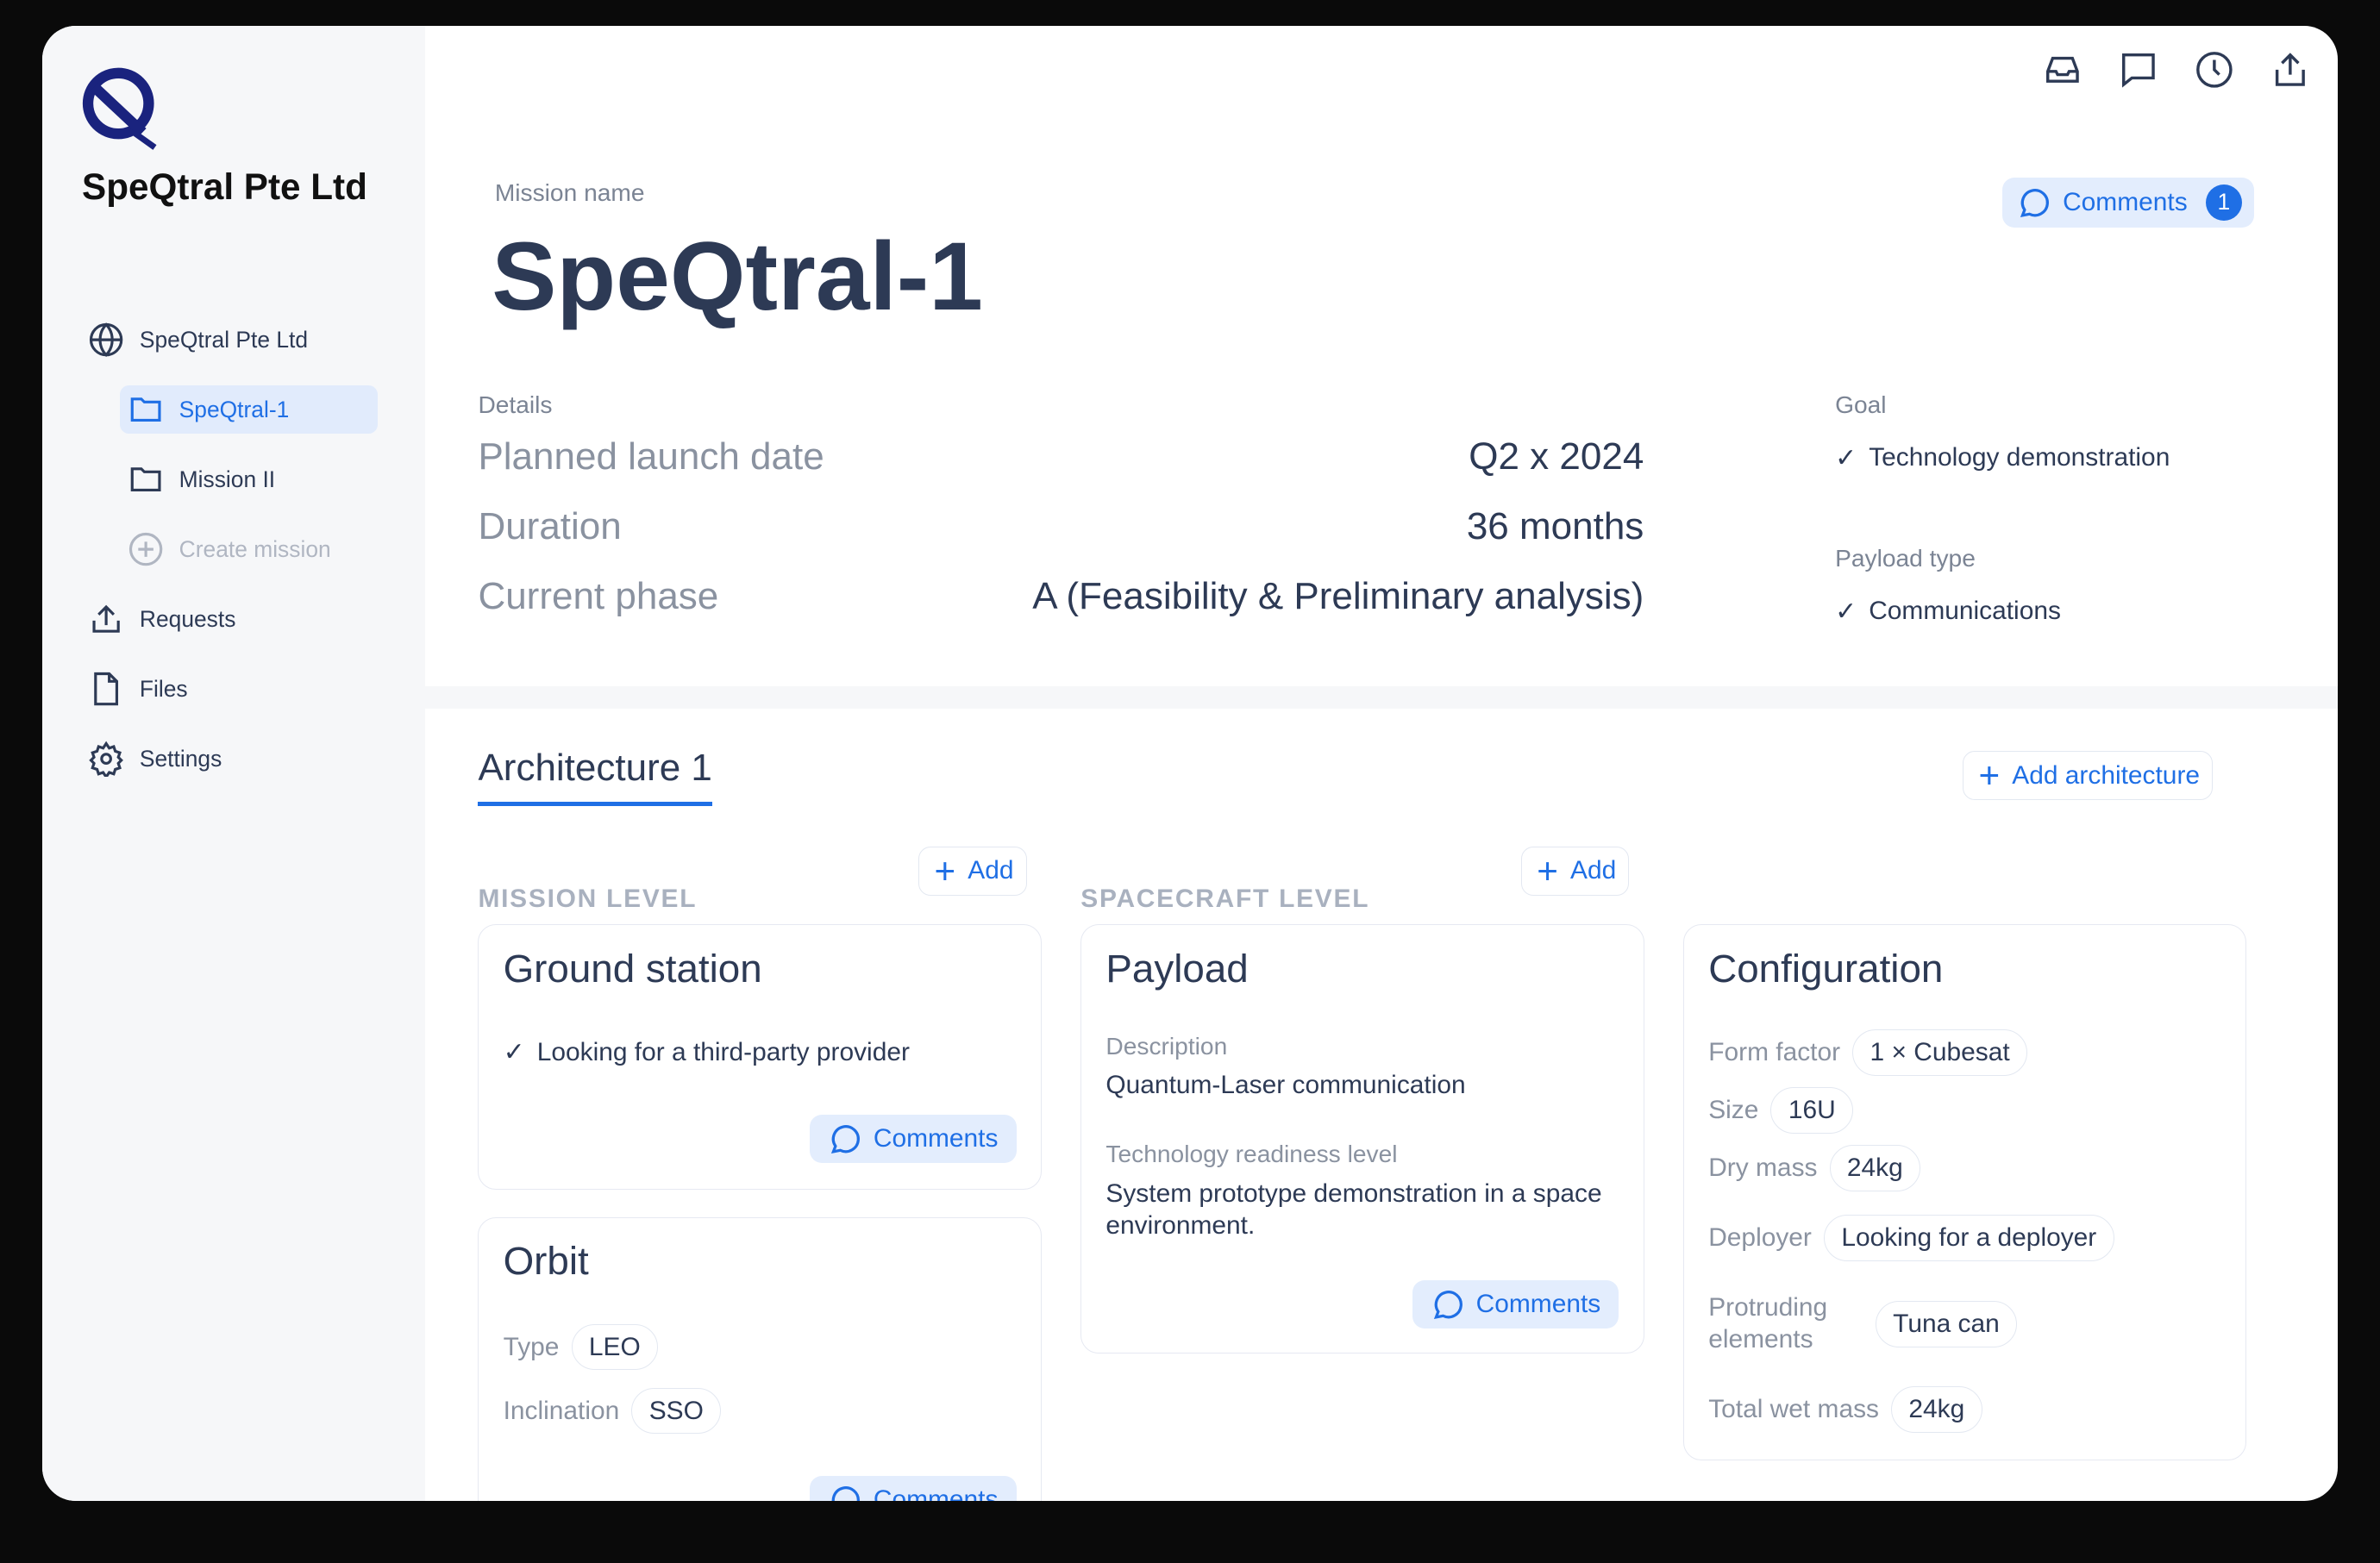 This screenshot has width=2380, height=1563. Describe the element at coordinates (1760, 1237) in the screenshot. I see `field-label: Deployer` at that location.